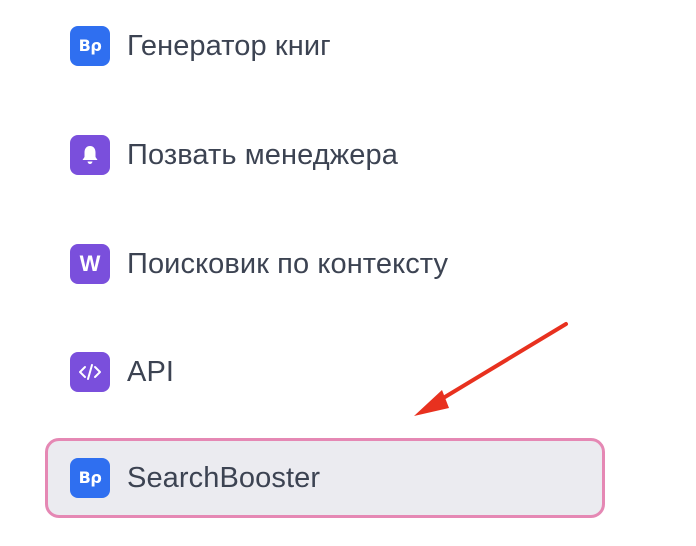 The height and width of the screenshot is (546, 696). I want to click on menu-item-searchbooster: Bρ SearchBooster, so click(195, 478).